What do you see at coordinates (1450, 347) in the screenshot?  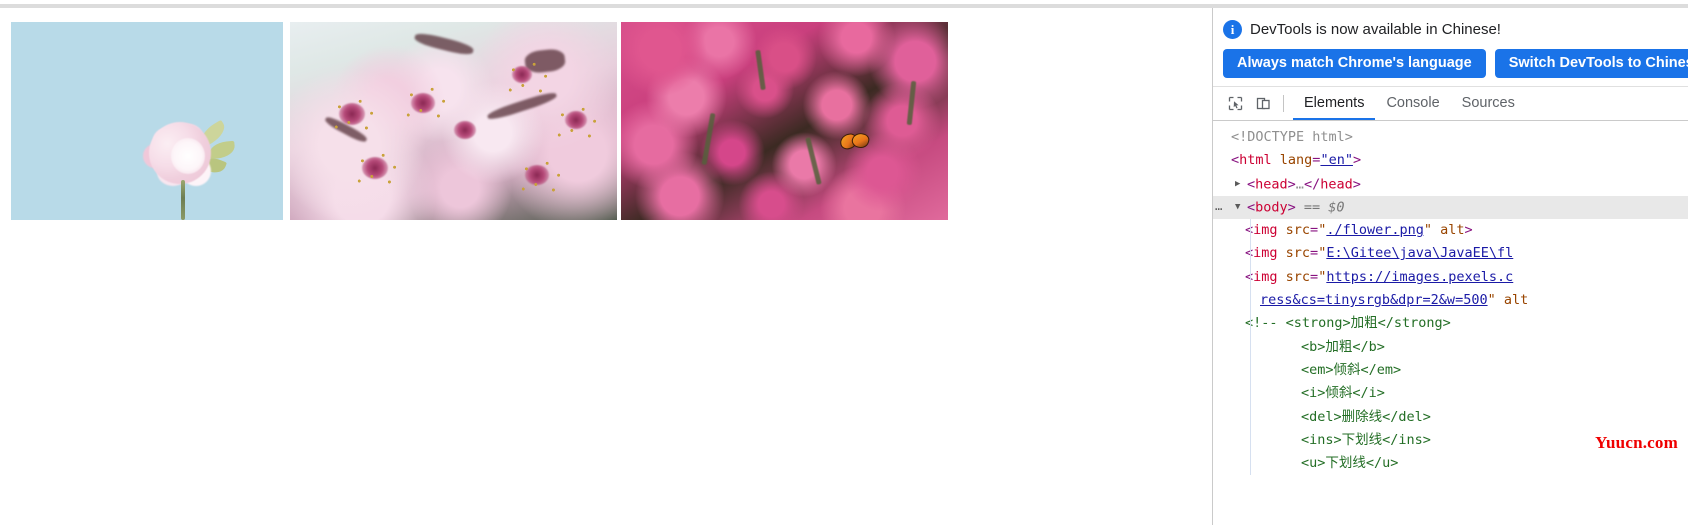 I see `dom-node-comment-2: <b>加粗</b>` at bounding box center [1450, 347].